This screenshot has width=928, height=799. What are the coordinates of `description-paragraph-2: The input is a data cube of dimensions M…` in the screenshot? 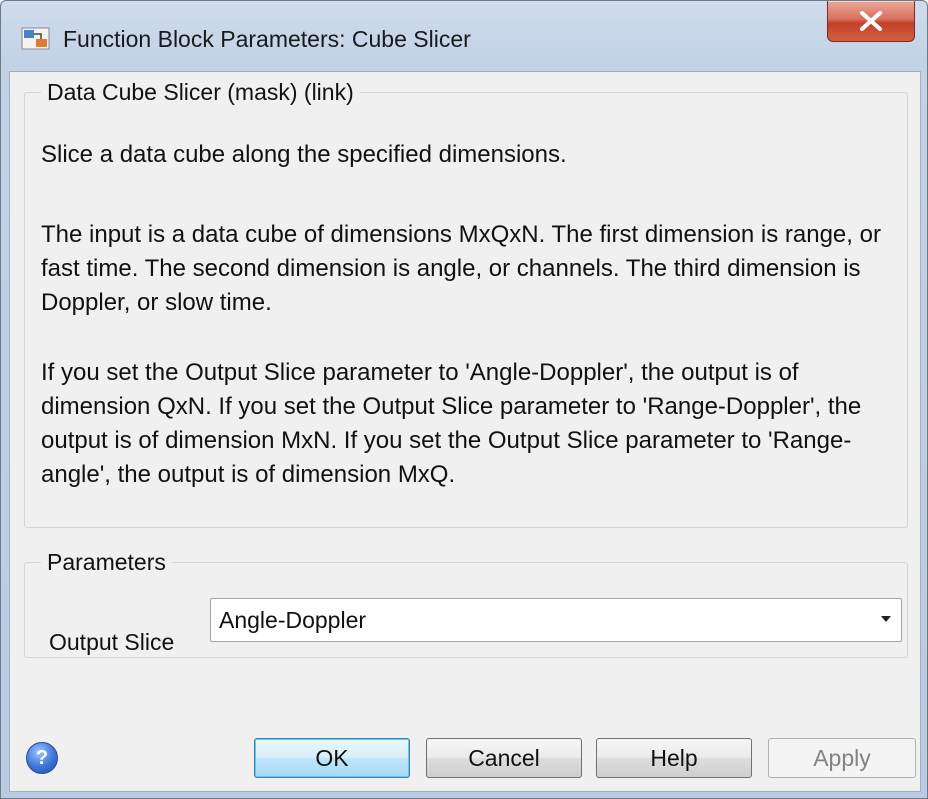 It's located at (461, 268).